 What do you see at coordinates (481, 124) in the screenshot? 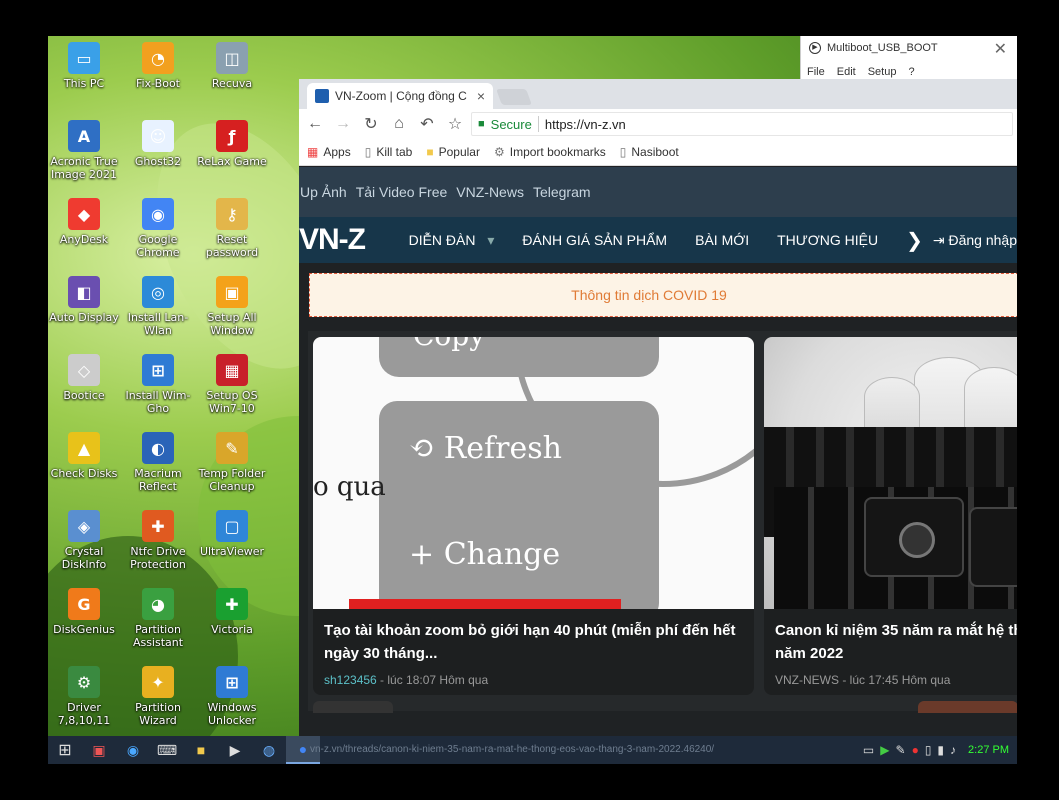
I see `lock-icon: ■` at bounding box center [481, 124].